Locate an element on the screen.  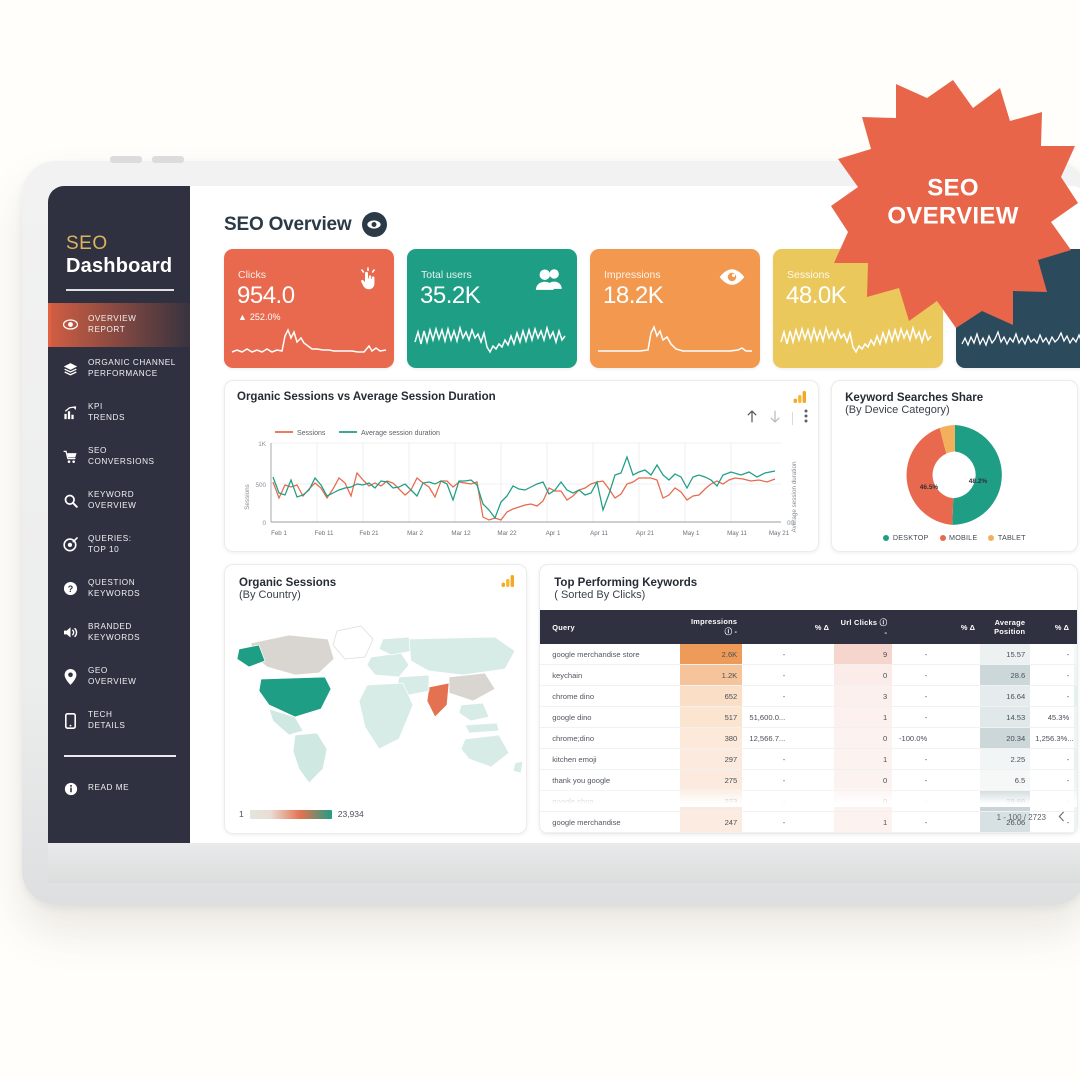
cell-url-ctr: 0% is located at coordinates (1076, 675).